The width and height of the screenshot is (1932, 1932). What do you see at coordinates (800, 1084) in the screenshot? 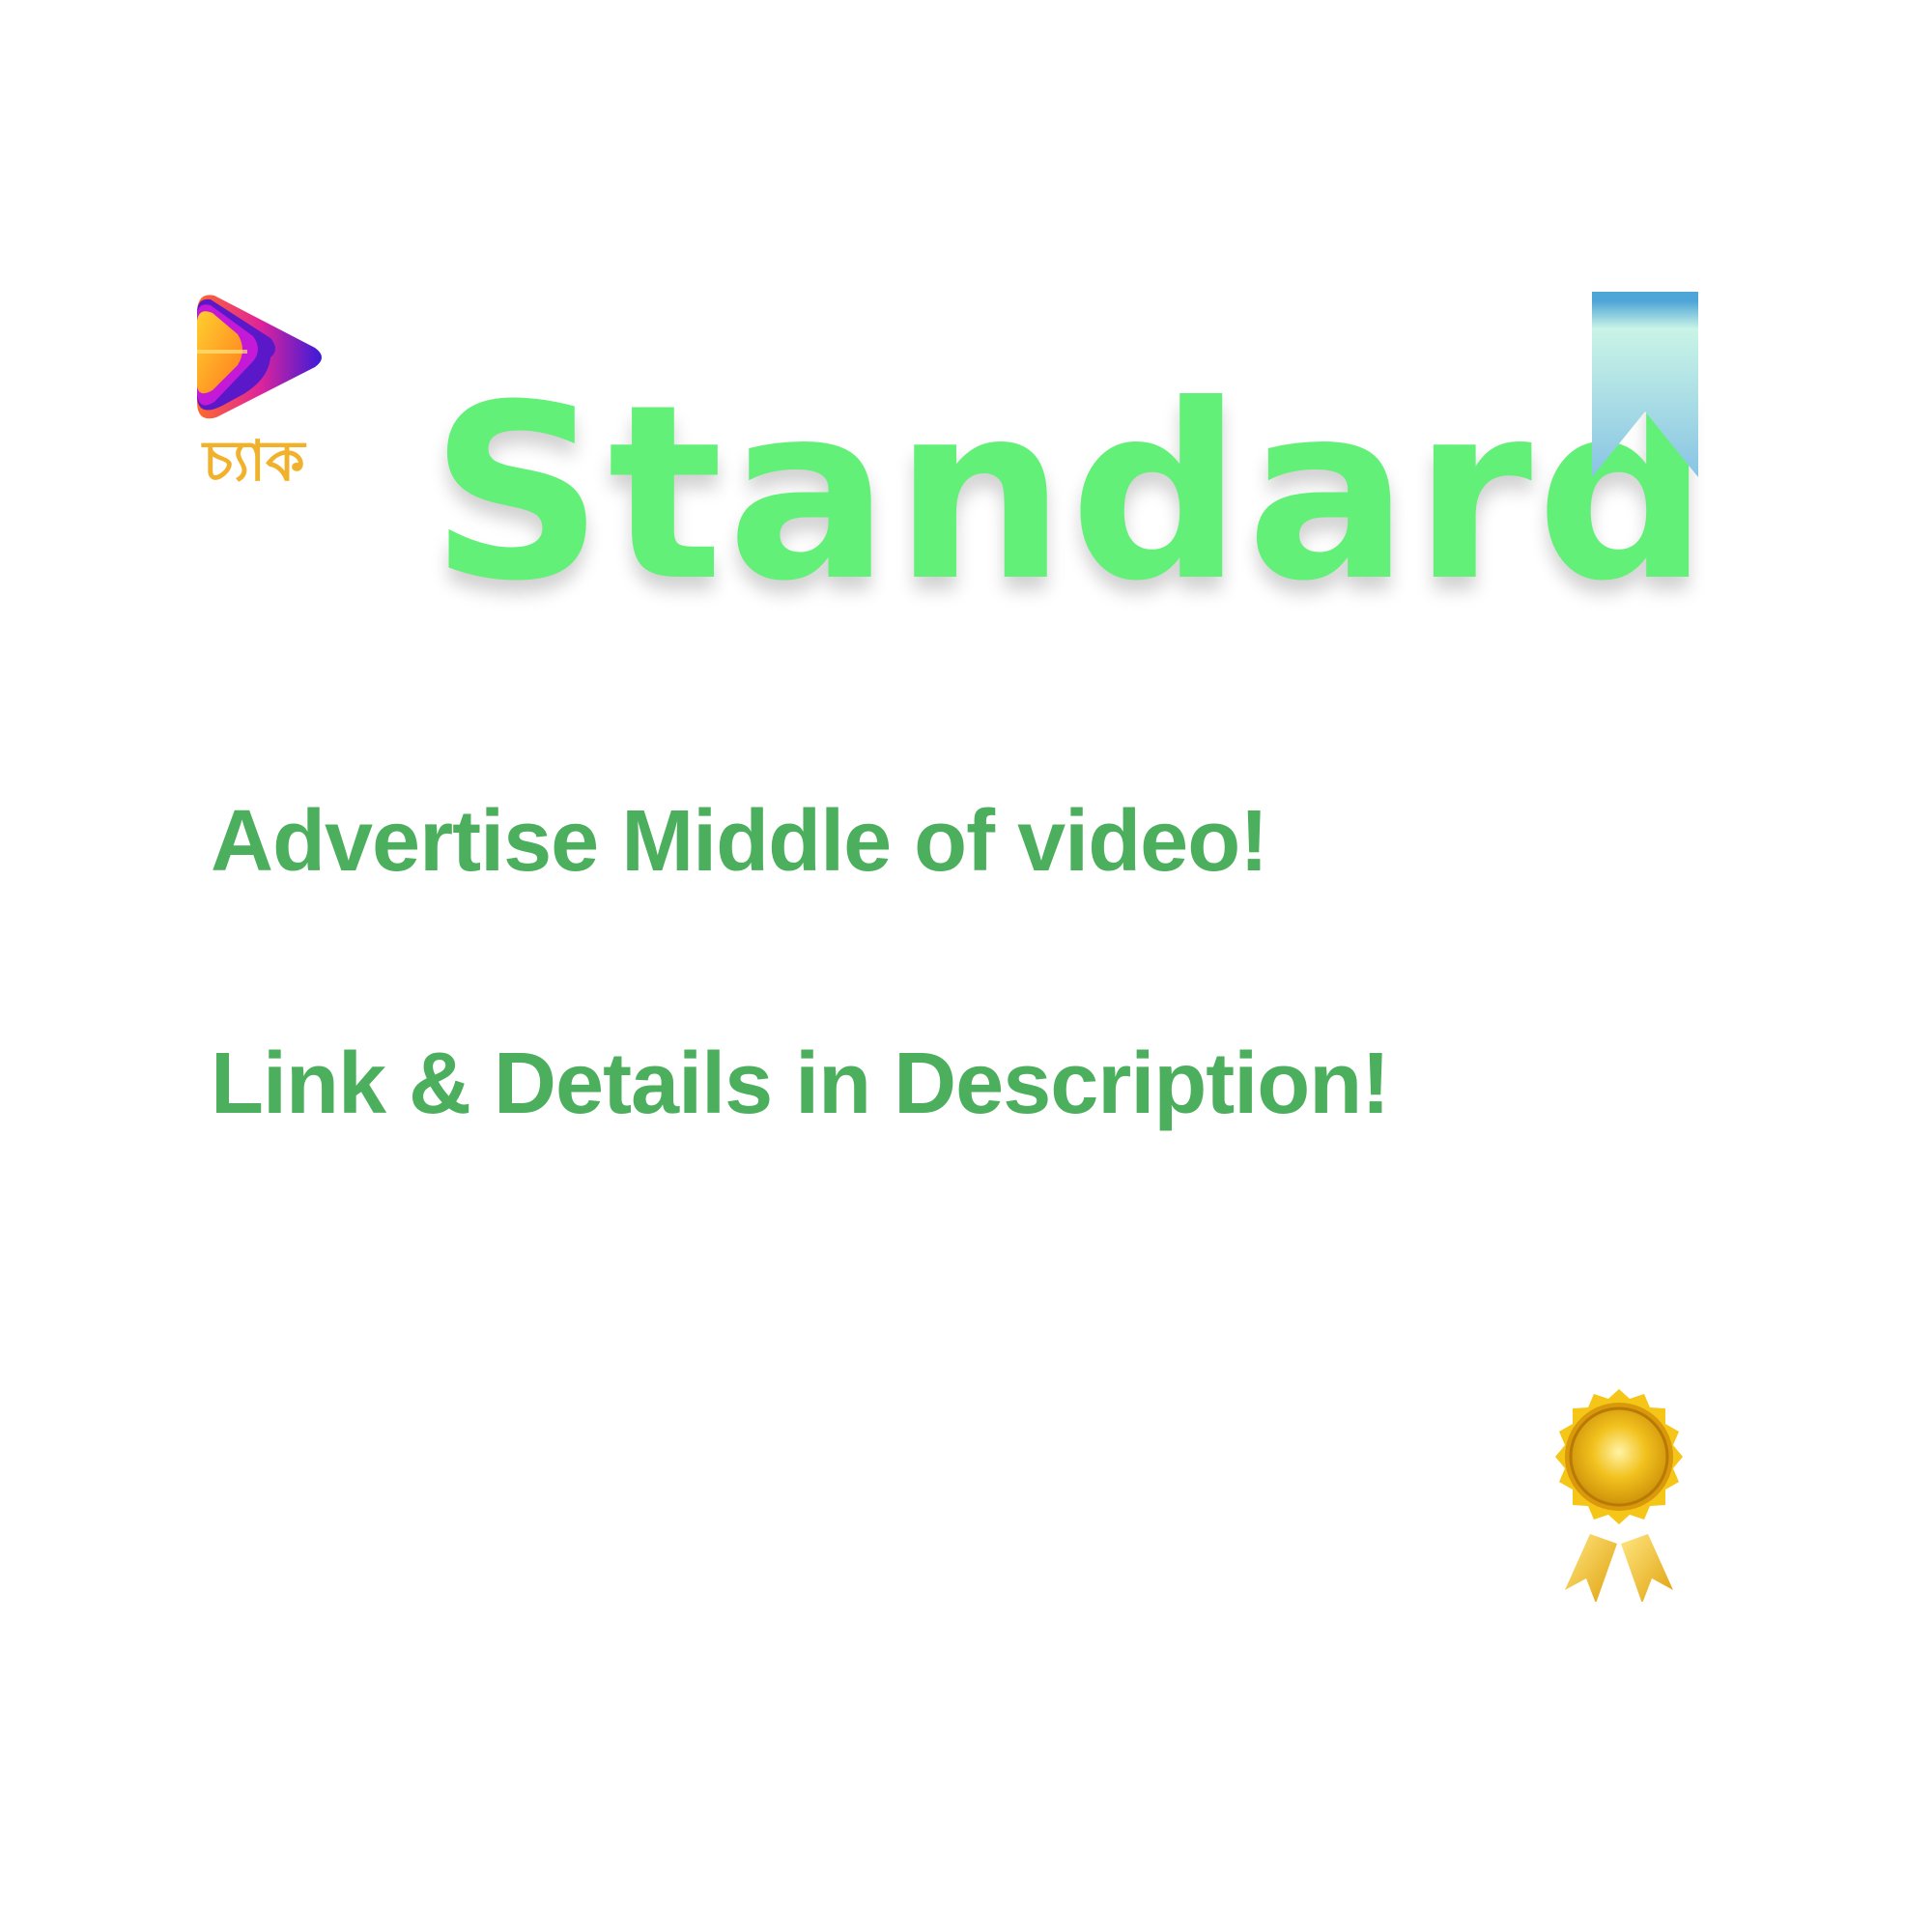
I see `link-details-text: Link & Details in Description!` at bounding box center [800, 1084].